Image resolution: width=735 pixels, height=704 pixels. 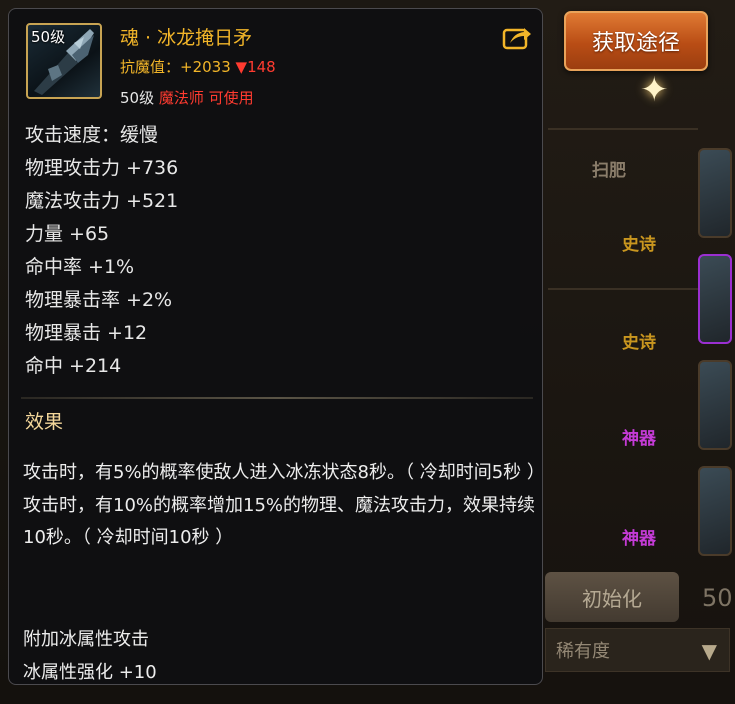 I want to click on sparkle-star-icon: ✦, so click(x=654, y=90).